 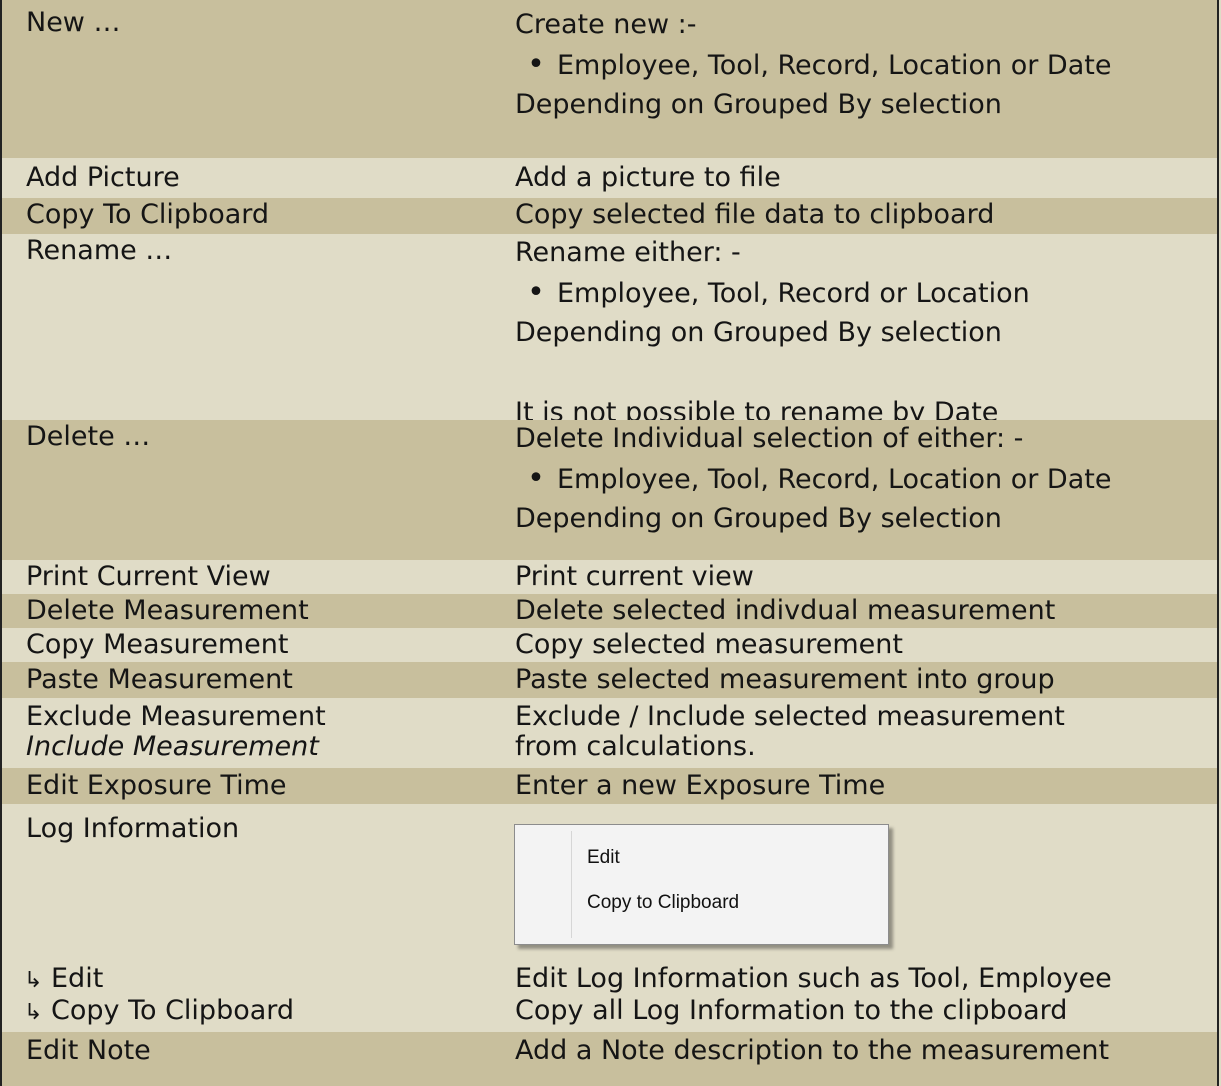 I want to click on command-label: Edit Exposure Time, so click(x=156, y=785).